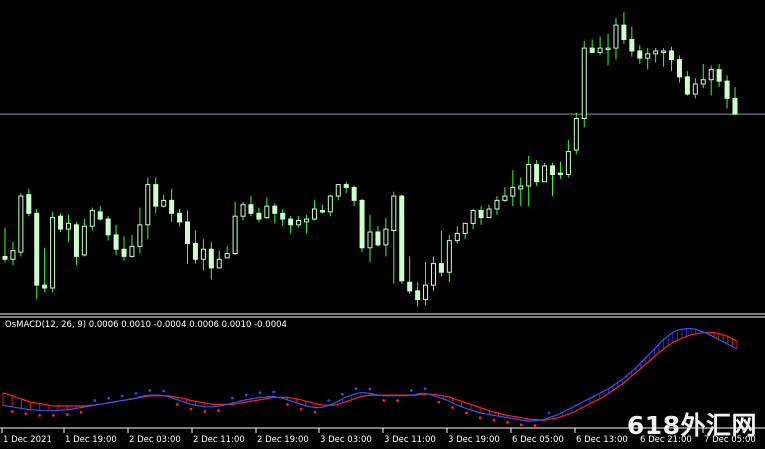  What do you see at coordinates (27, 440) in the screenshot?
I see `time-axis-label: 1 Dec 2021` at bounding box center [27, 440].